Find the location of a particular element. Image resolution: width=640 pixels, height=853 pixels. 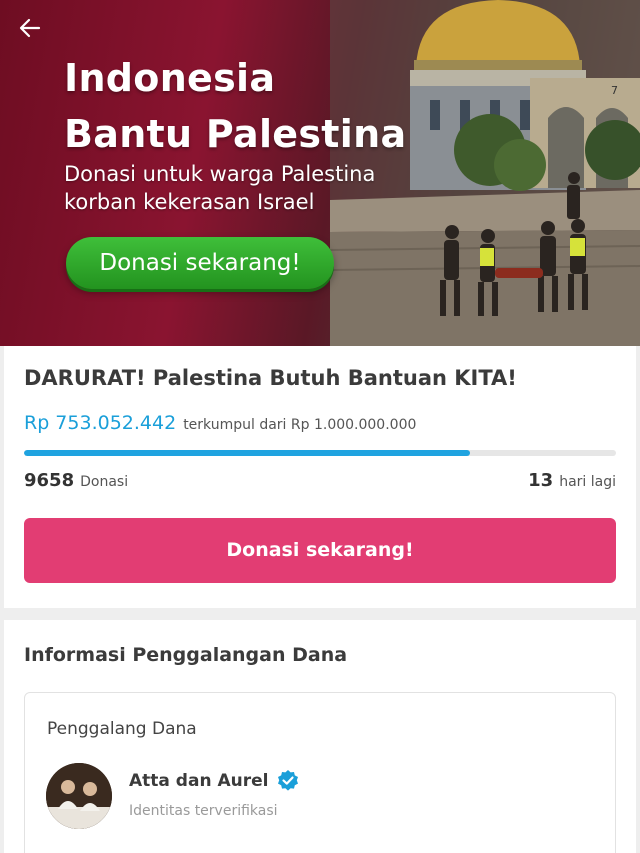

arrow-left-icon is located at coordinates (30, 28).